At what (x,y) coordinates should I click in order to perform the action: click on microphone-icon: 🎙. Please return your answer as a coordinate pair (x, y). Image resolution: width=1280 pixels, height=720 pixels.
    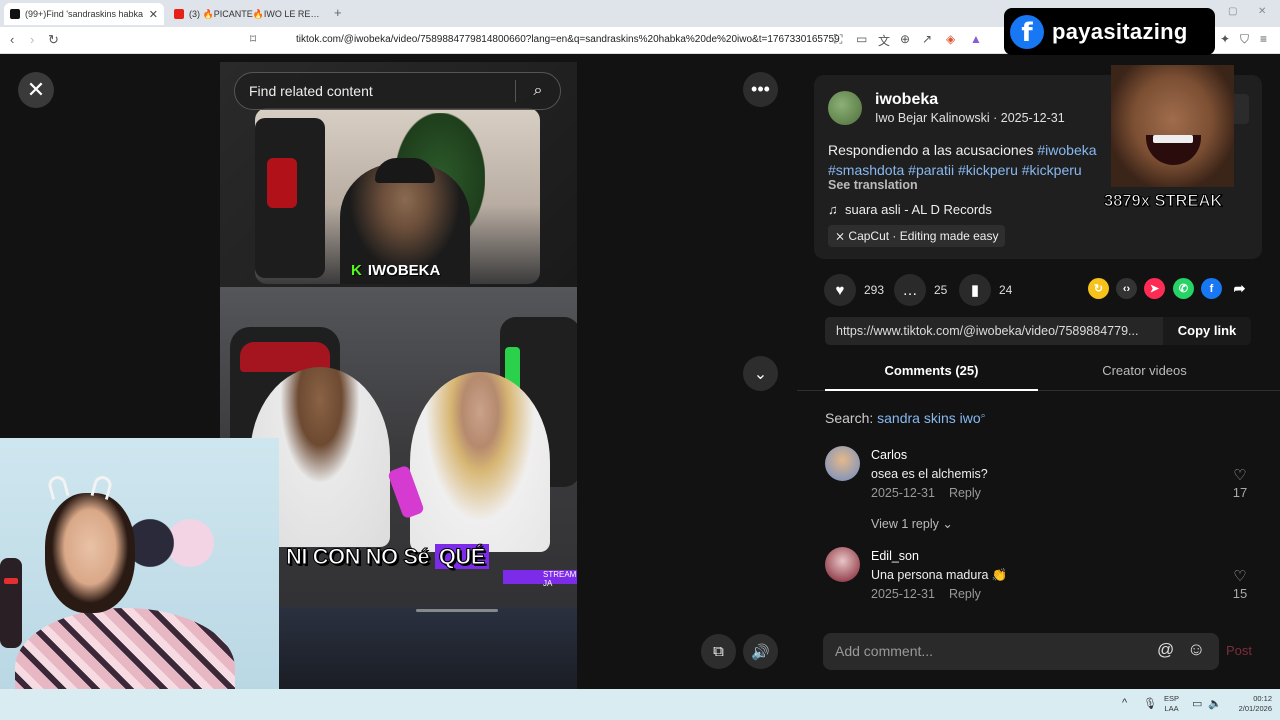
    Looking at the image, I should click on (1150, 703).